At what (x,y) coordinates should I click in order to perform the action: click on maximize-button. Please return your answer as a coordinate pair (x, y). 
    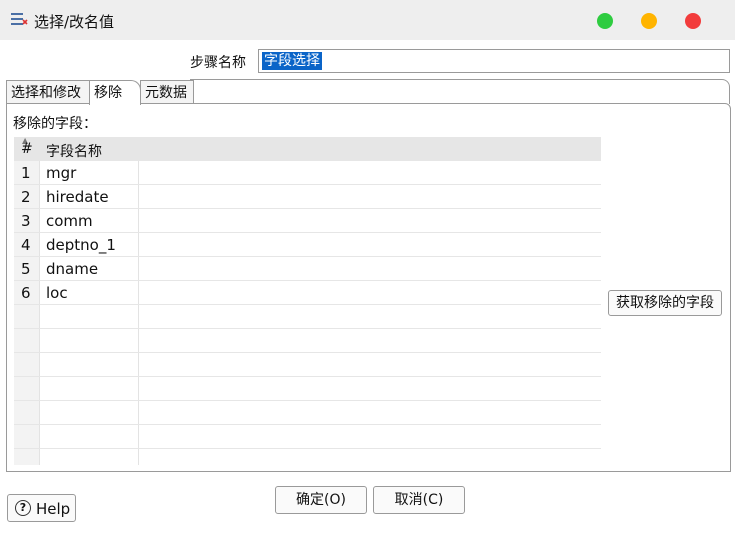
    Looking at the image, I should click on (605, 21).